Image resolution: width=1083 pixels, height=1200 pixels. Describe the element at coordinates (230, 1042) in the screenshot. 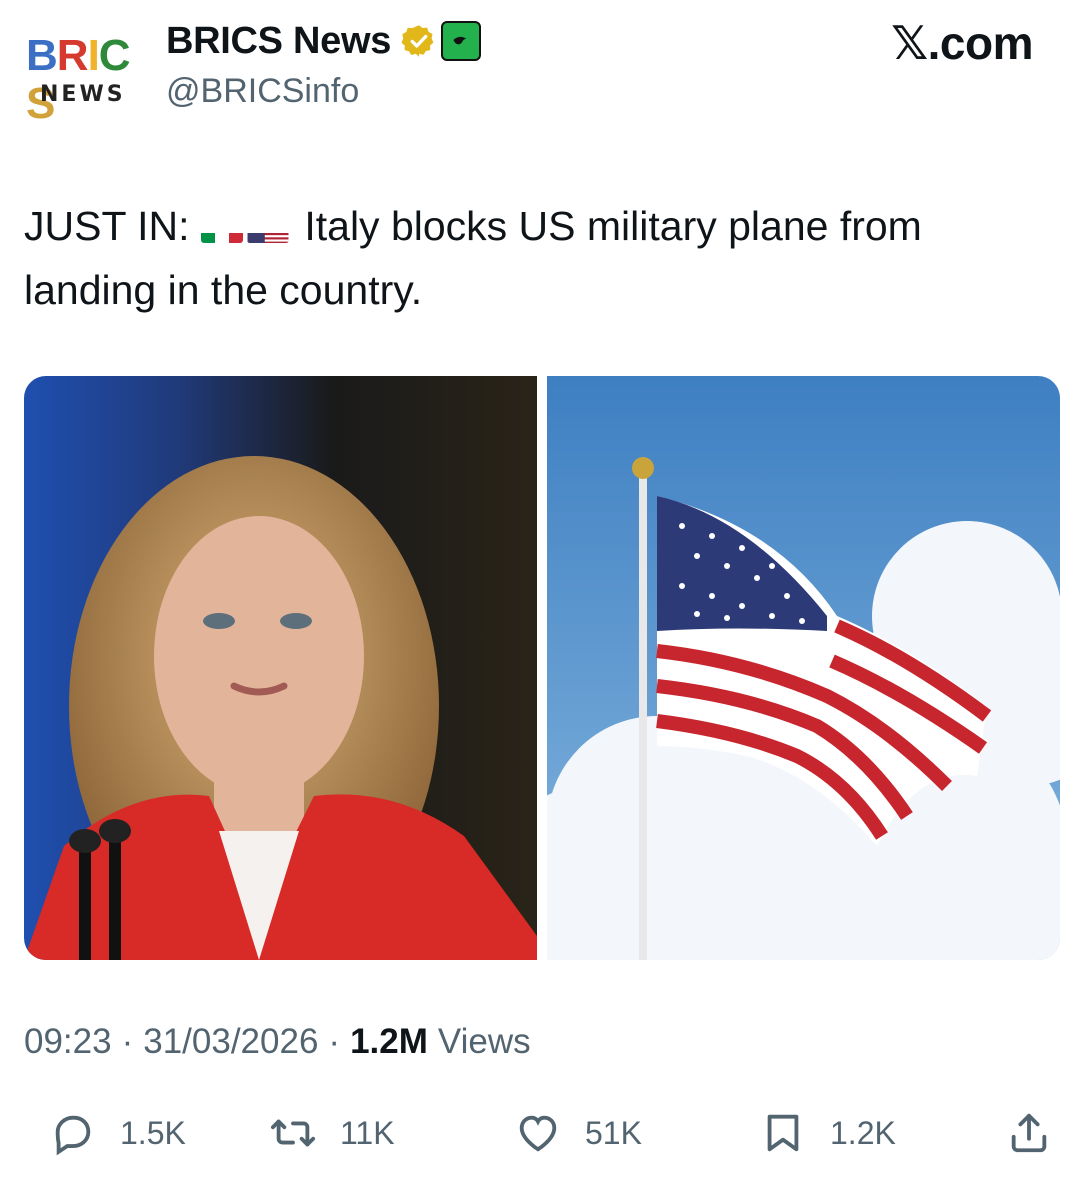

I see `tweet-date: 31/03/2026` at that location.